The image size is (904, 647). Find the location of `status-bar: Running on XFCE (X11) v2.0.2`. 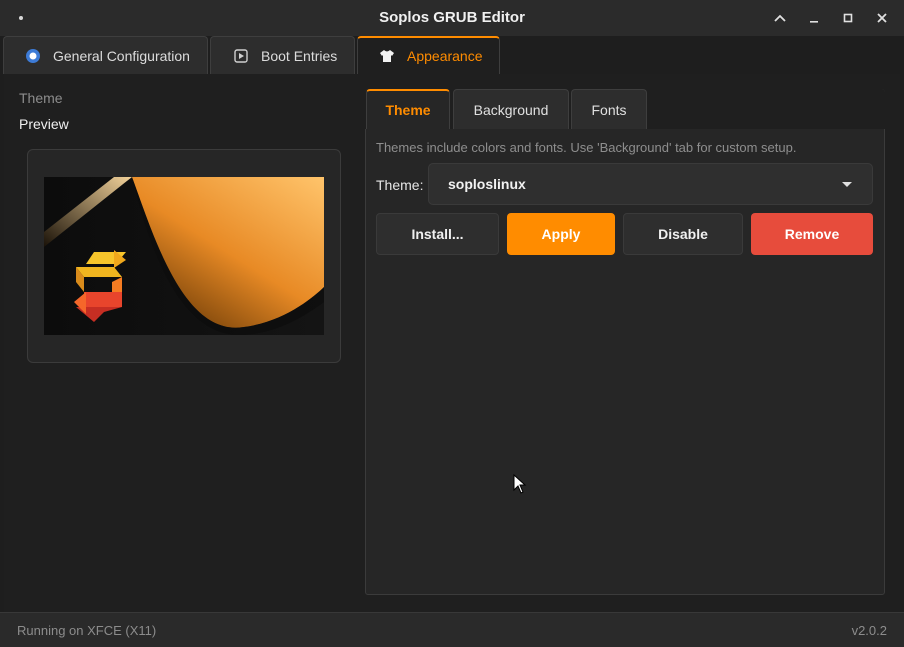

status-bar: Running on XFCE (X11) v2.0.2 is located at coordinates (452, 629).